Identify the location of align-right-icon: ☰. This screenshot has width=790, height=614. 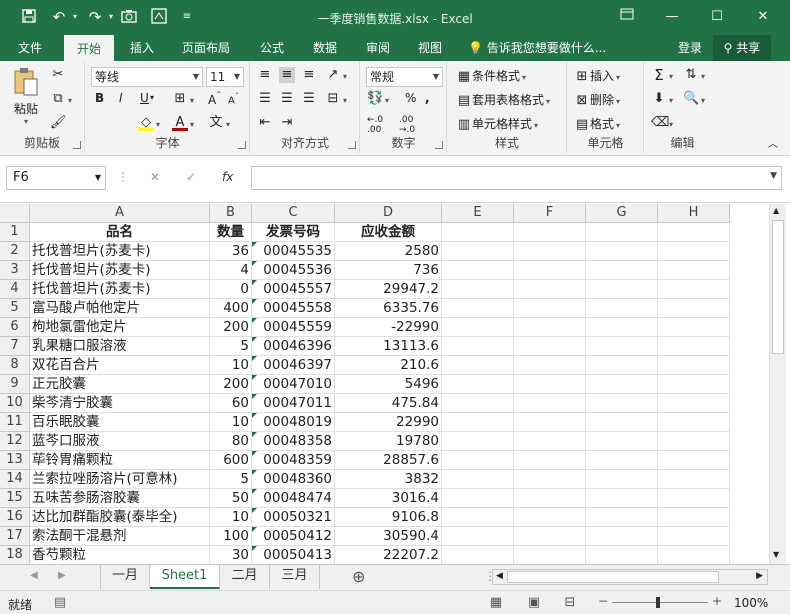
(309, 99).